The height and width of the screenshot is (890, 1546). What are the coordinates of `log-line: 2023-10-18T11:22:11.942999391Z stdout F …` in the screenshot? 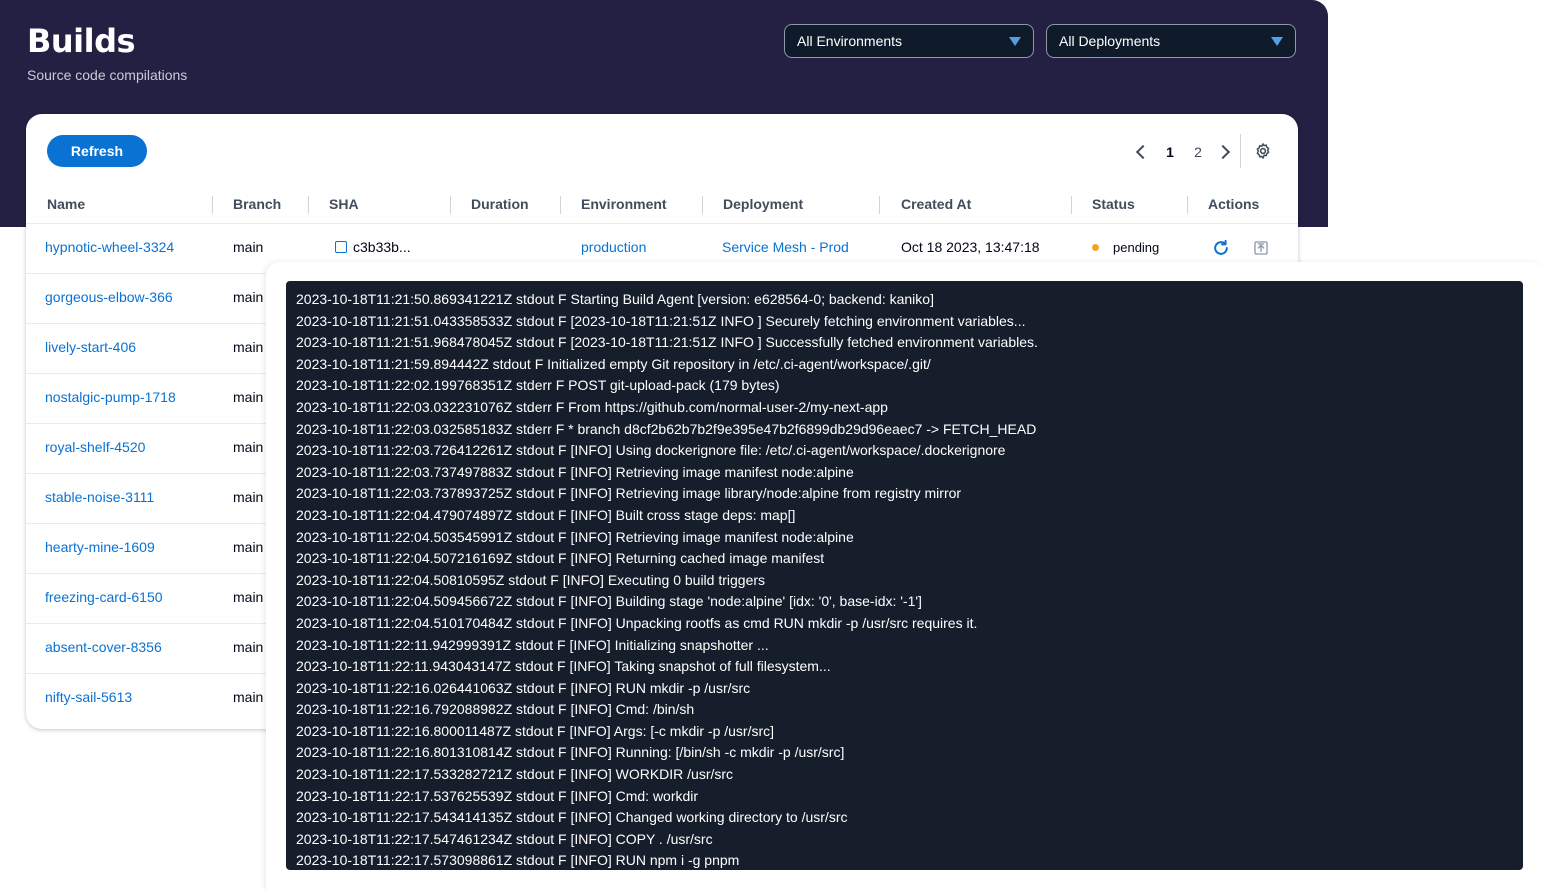 It's located at (532, 644).